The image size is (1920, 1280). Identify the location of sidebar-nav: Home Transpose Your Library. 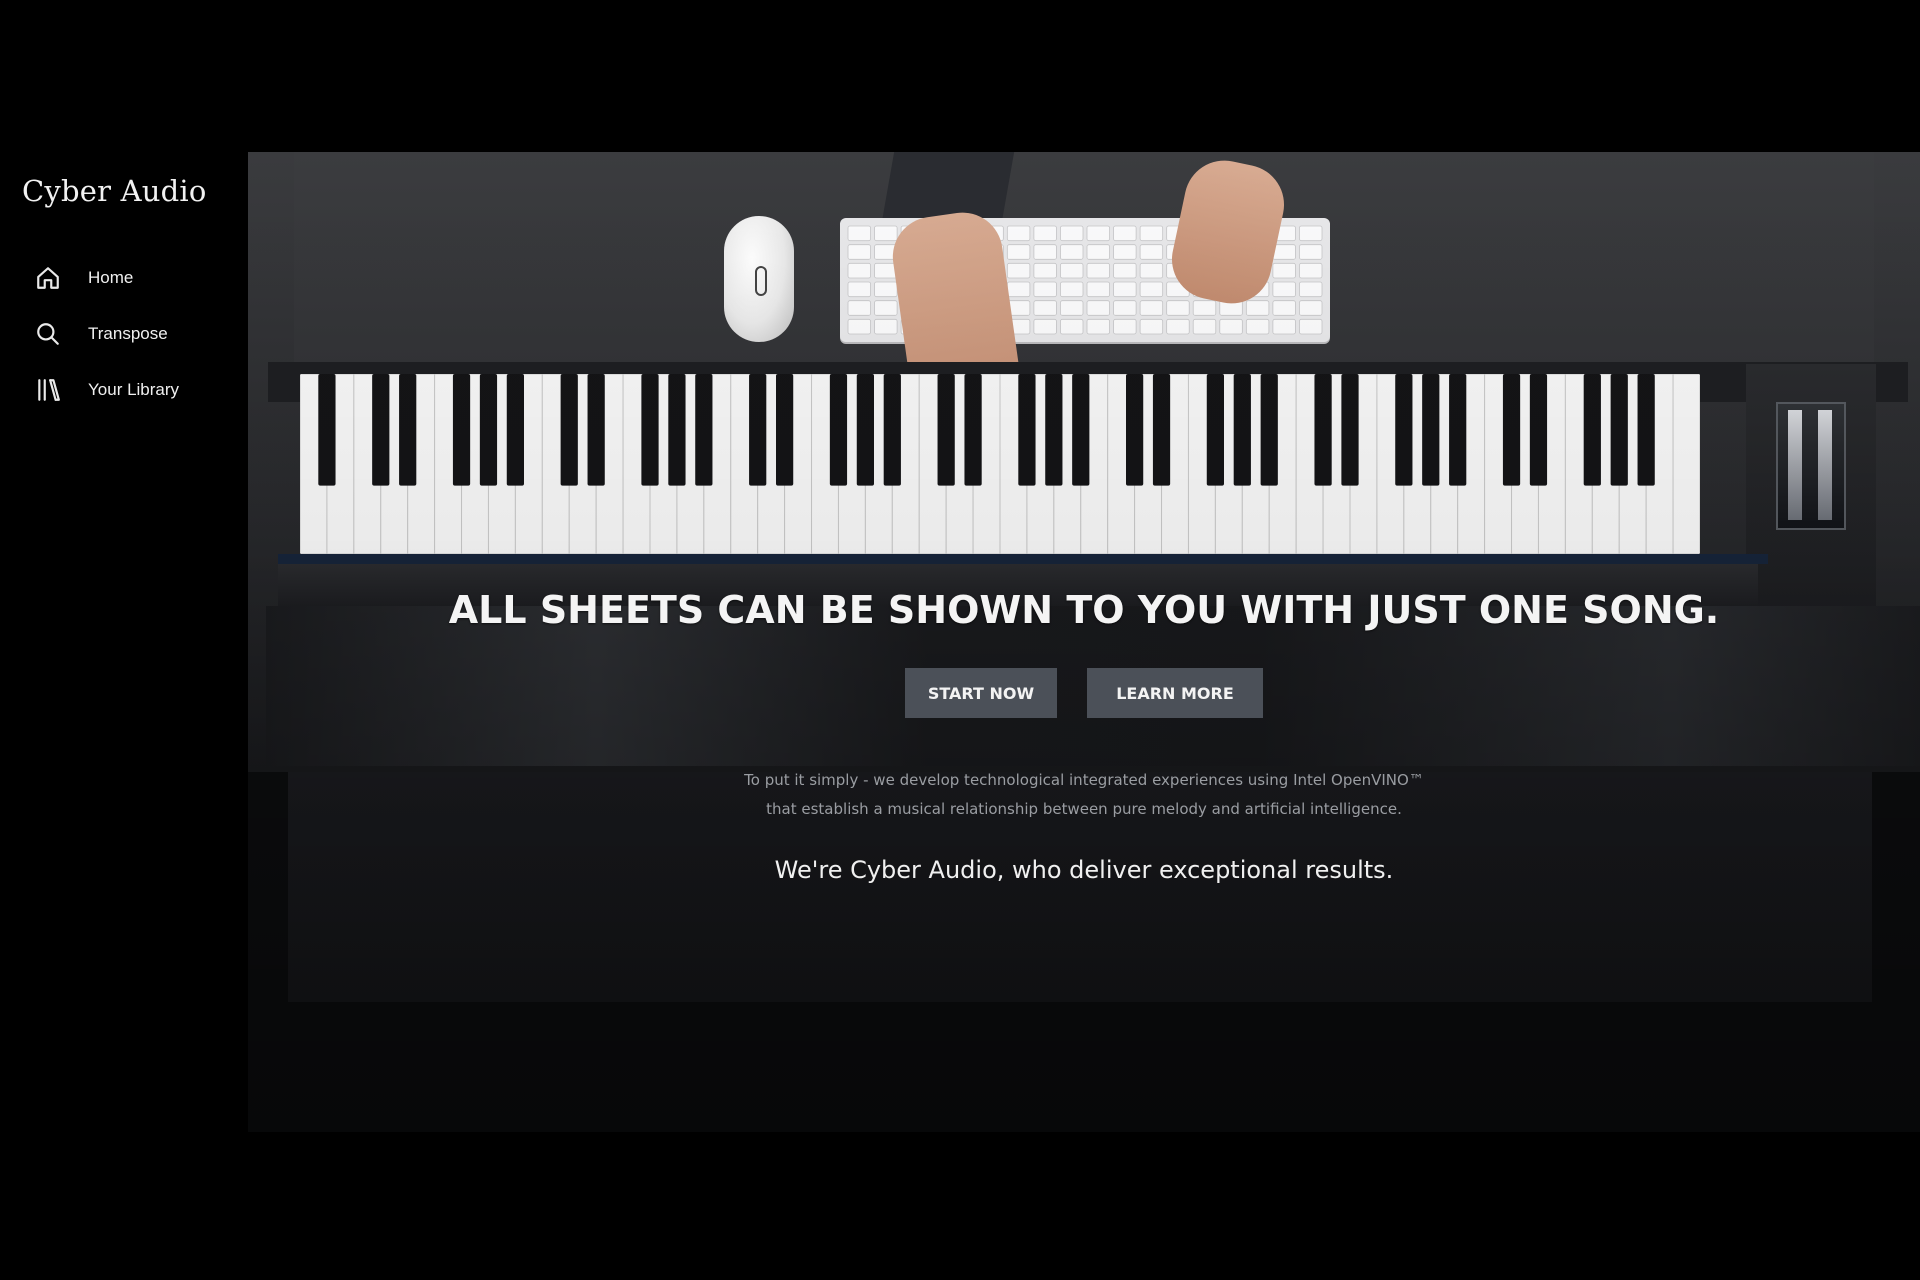
(106, 334).